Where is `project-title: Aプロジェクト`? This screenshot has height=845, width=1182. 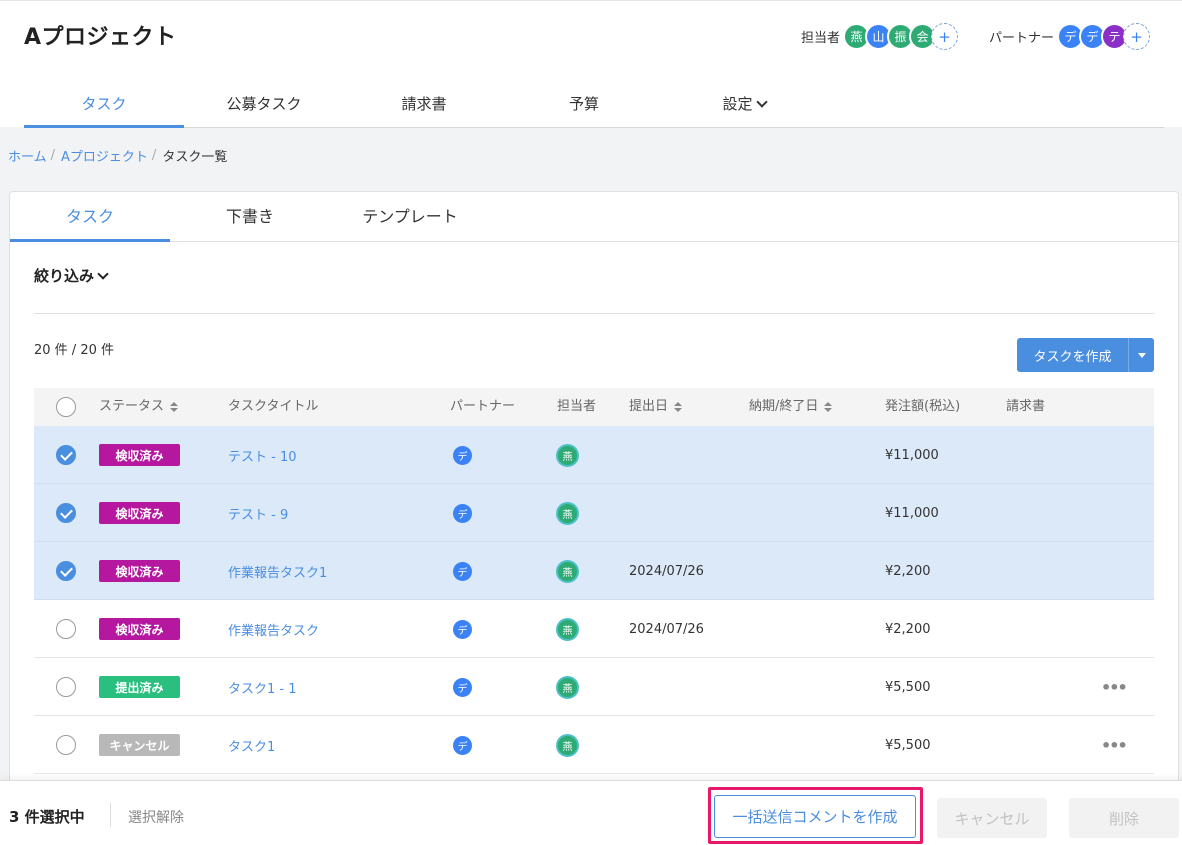 project-title: Aプロジェクト is located at coordinates (100, 37).